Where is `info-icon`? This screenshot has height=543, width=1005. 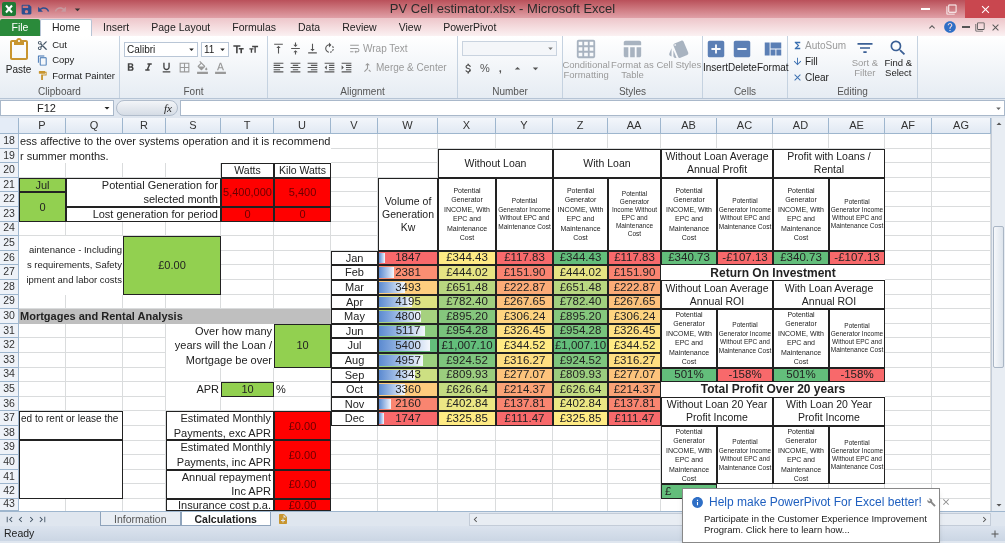 info-icon is located at coordinates (697, 502).